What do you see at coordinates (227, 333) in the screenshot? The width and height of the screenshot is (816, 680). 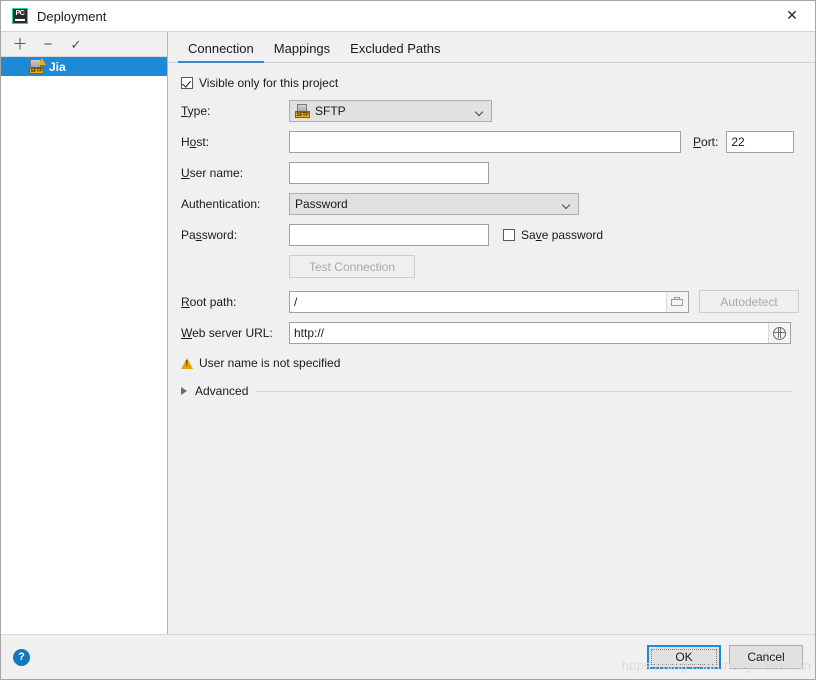 I see `web-server-url-label: Web server URL:` at bounding box center [227, 333].